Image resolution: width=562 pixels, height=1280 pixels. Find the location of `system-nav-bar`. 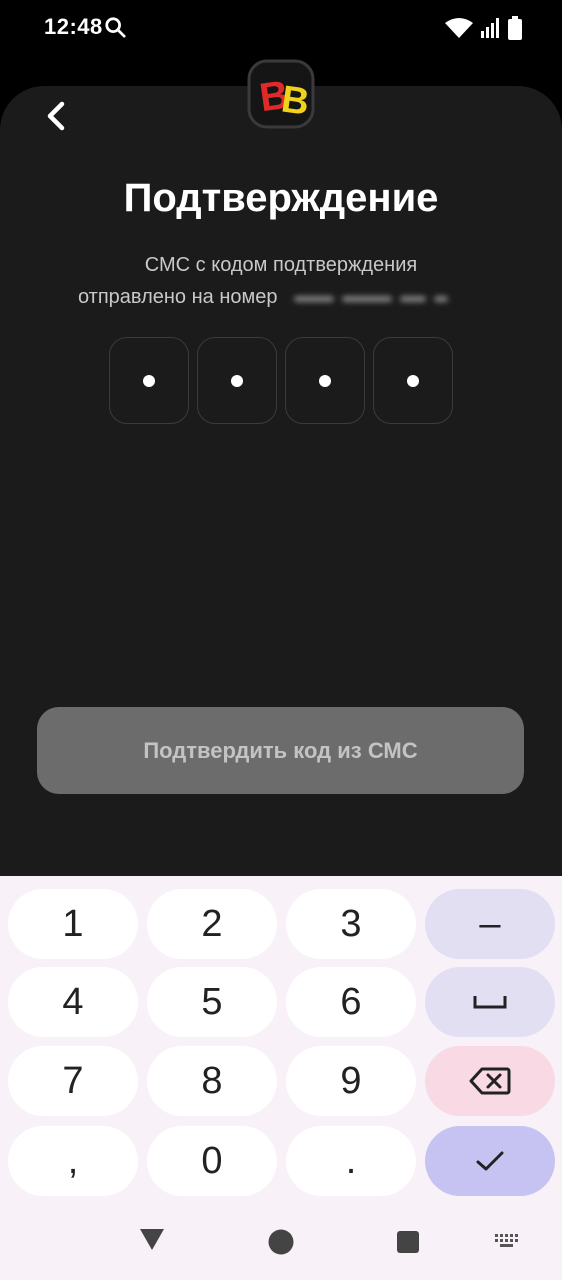

system-nav-bar is located at coordinates (281, 1240).